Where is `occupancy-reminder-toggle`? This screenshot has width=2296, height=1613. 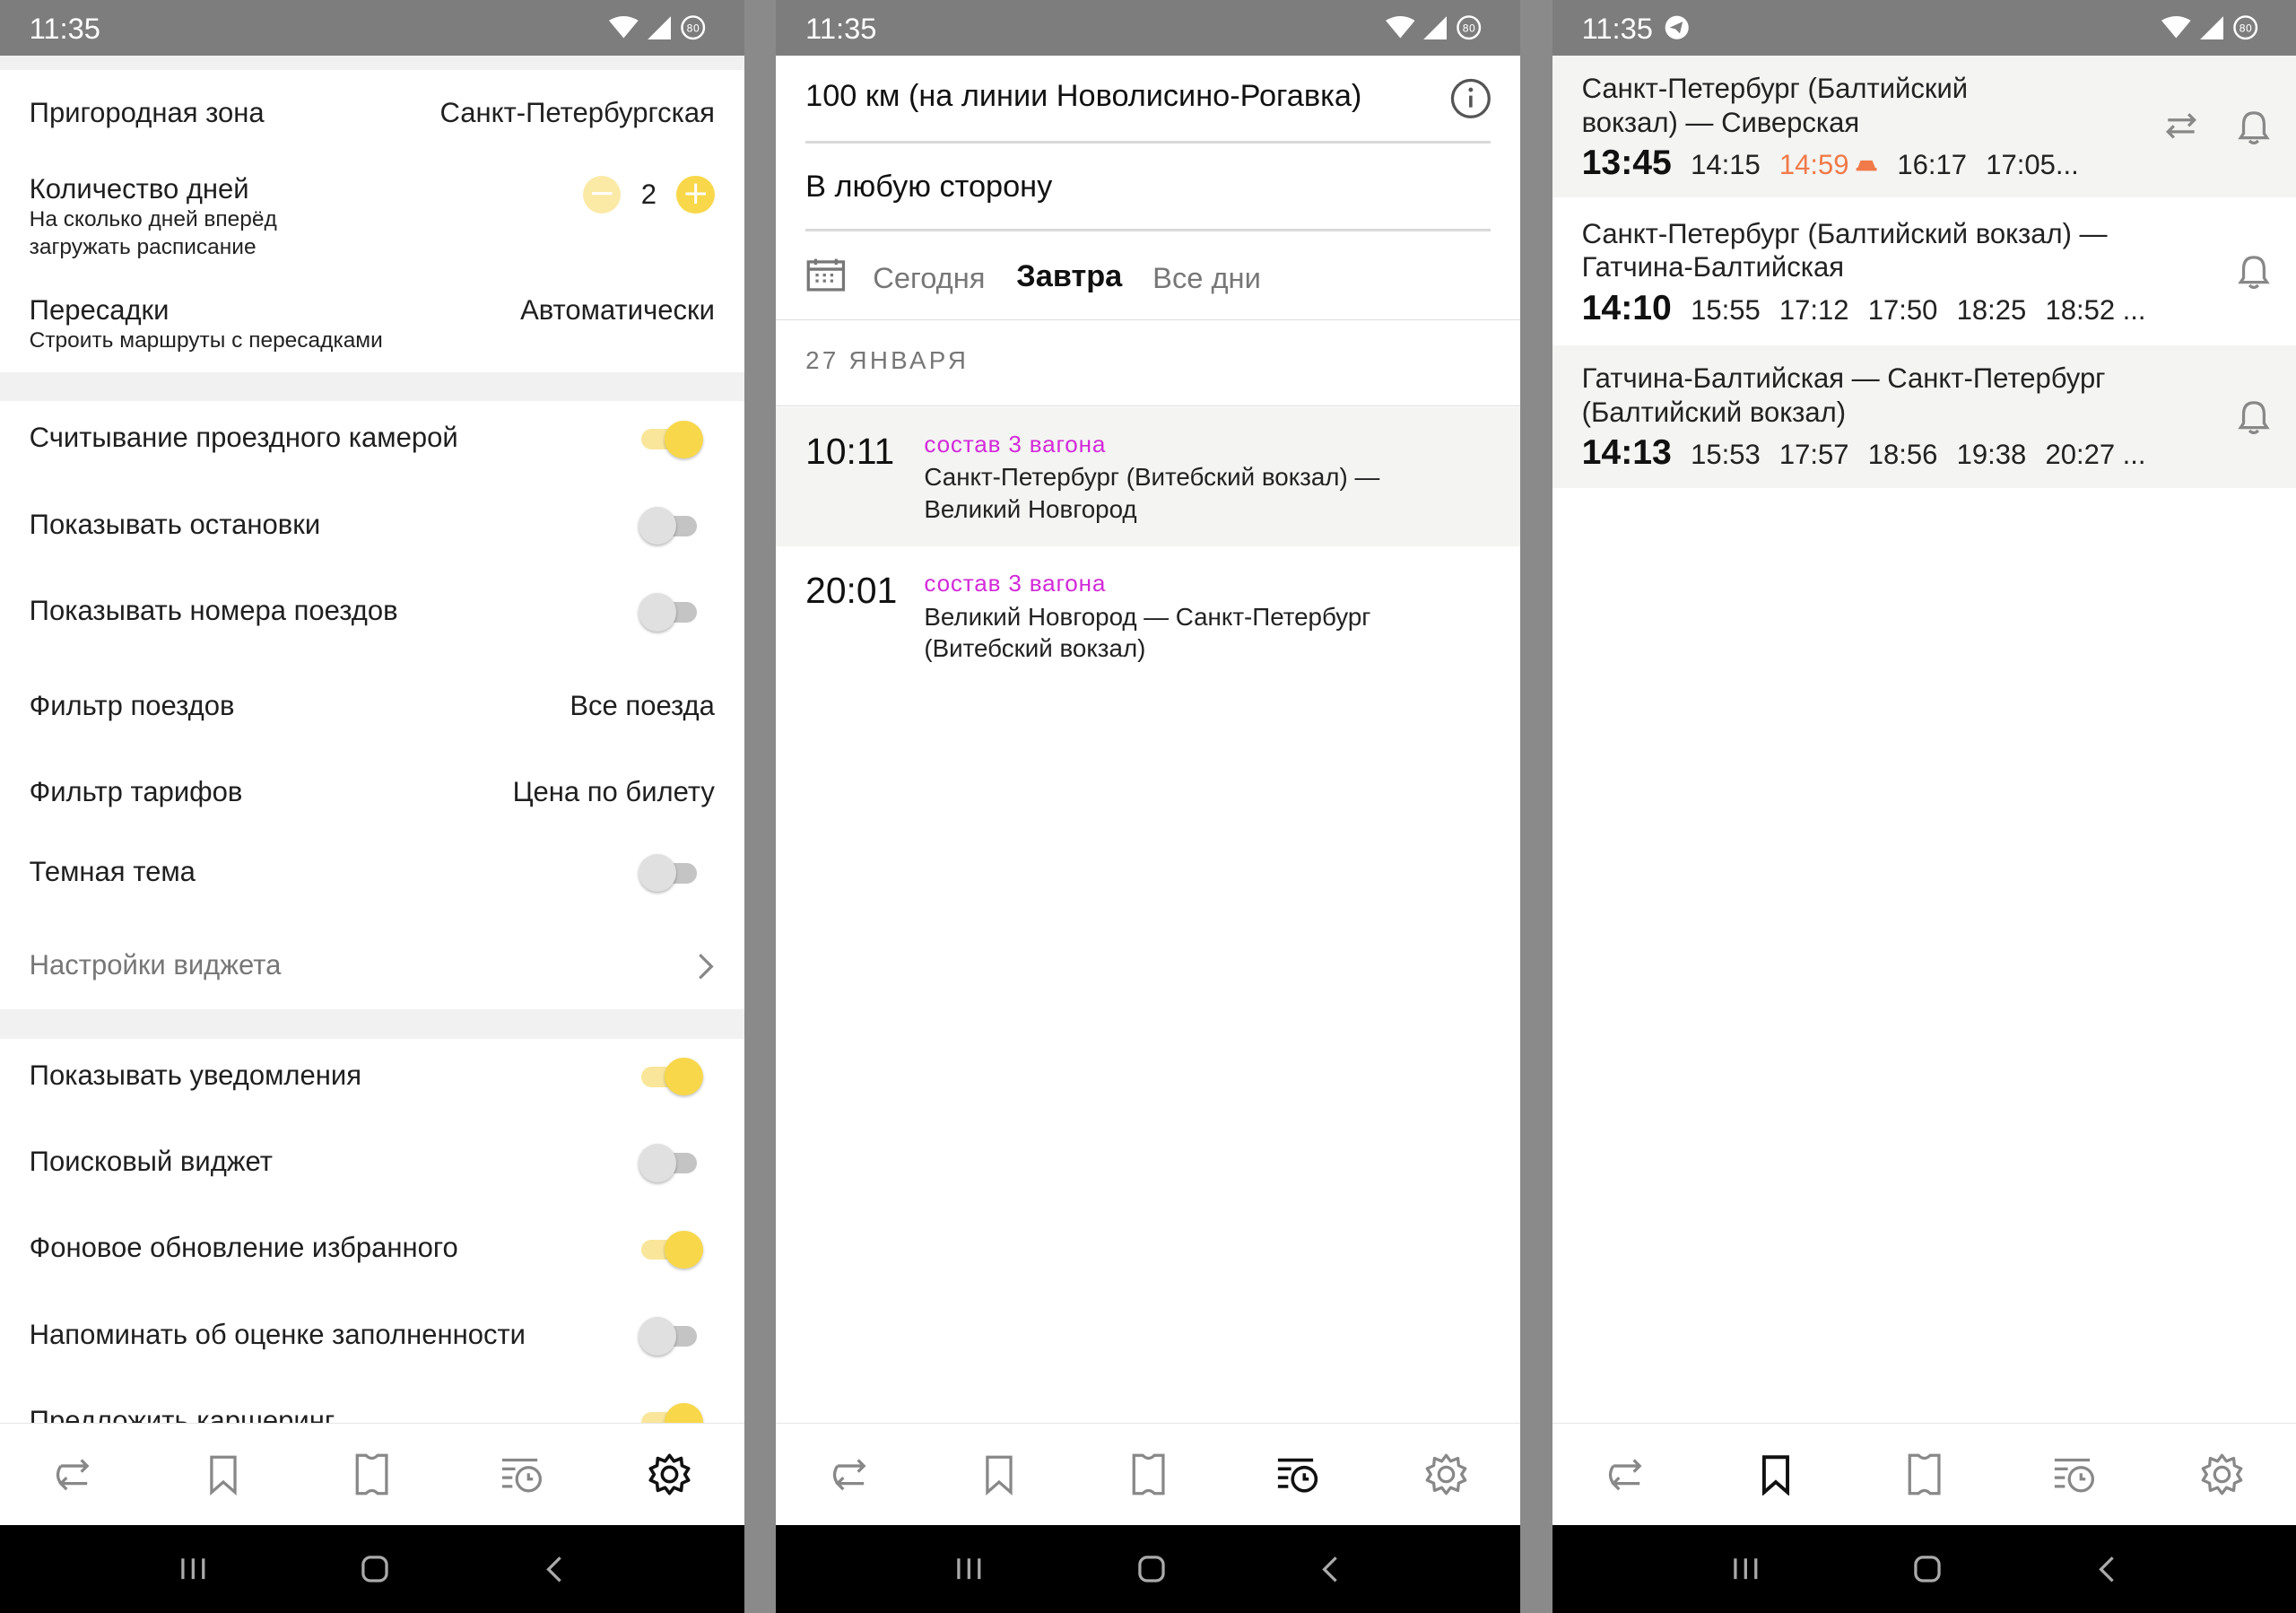
occupancy-reminder-toggle is located at coordinates (669, 1336).